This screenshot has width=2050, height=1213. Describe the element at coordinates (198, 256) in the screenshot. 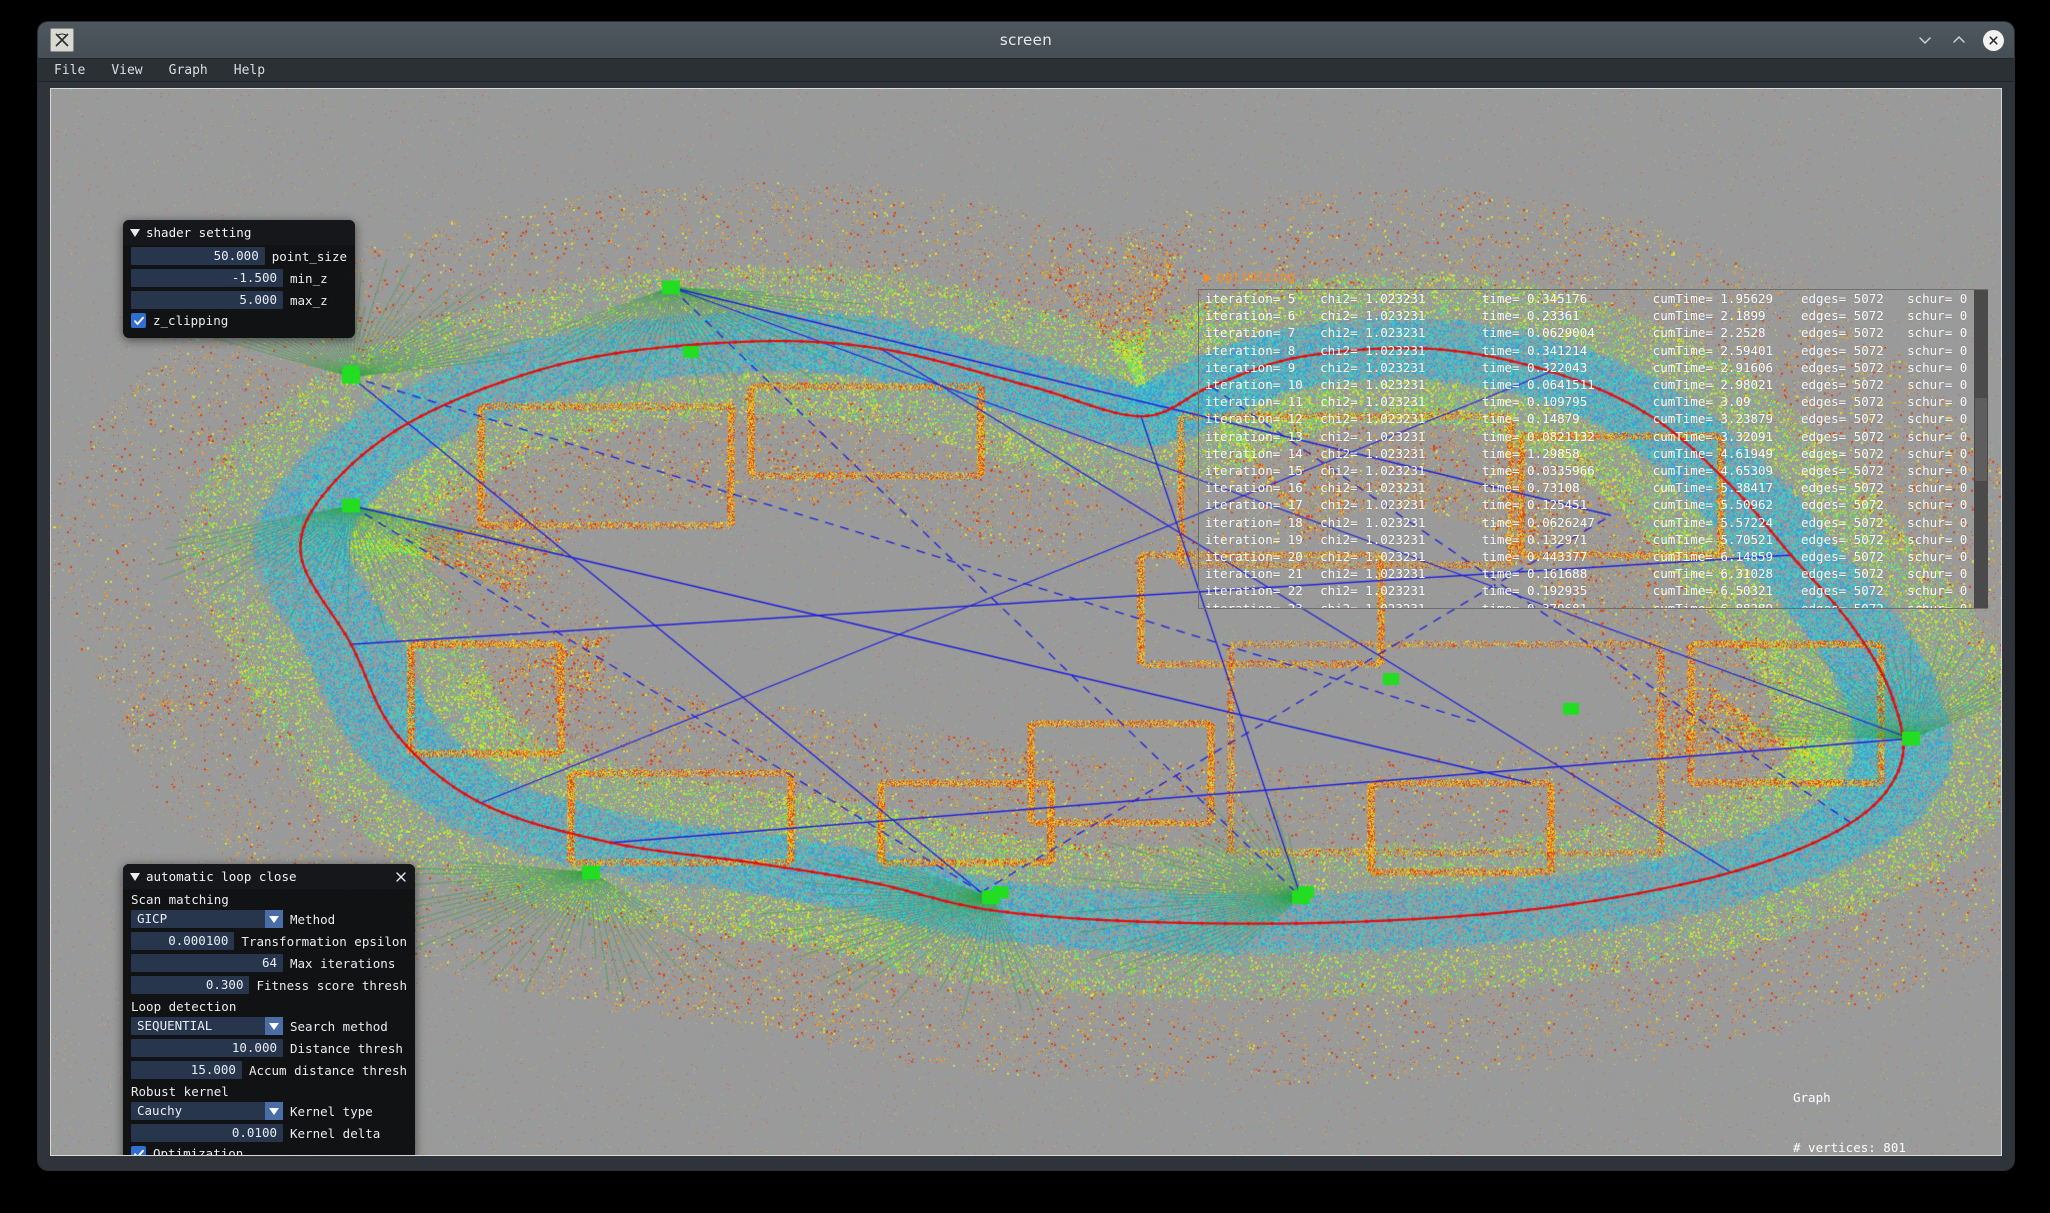

I see `point-size-input: 50.000` at that location.